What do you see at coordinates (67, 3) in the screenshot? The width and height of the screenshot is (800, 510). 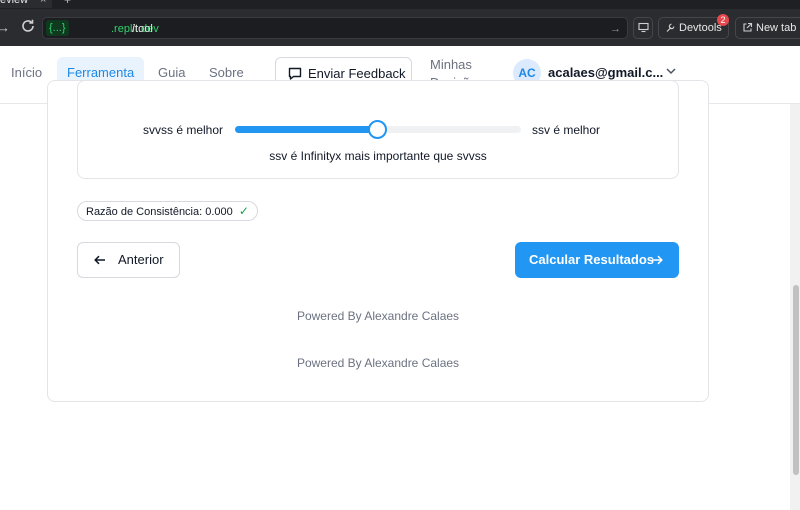 I see `new-tab-icon: +` at bounding box center [67, 3].